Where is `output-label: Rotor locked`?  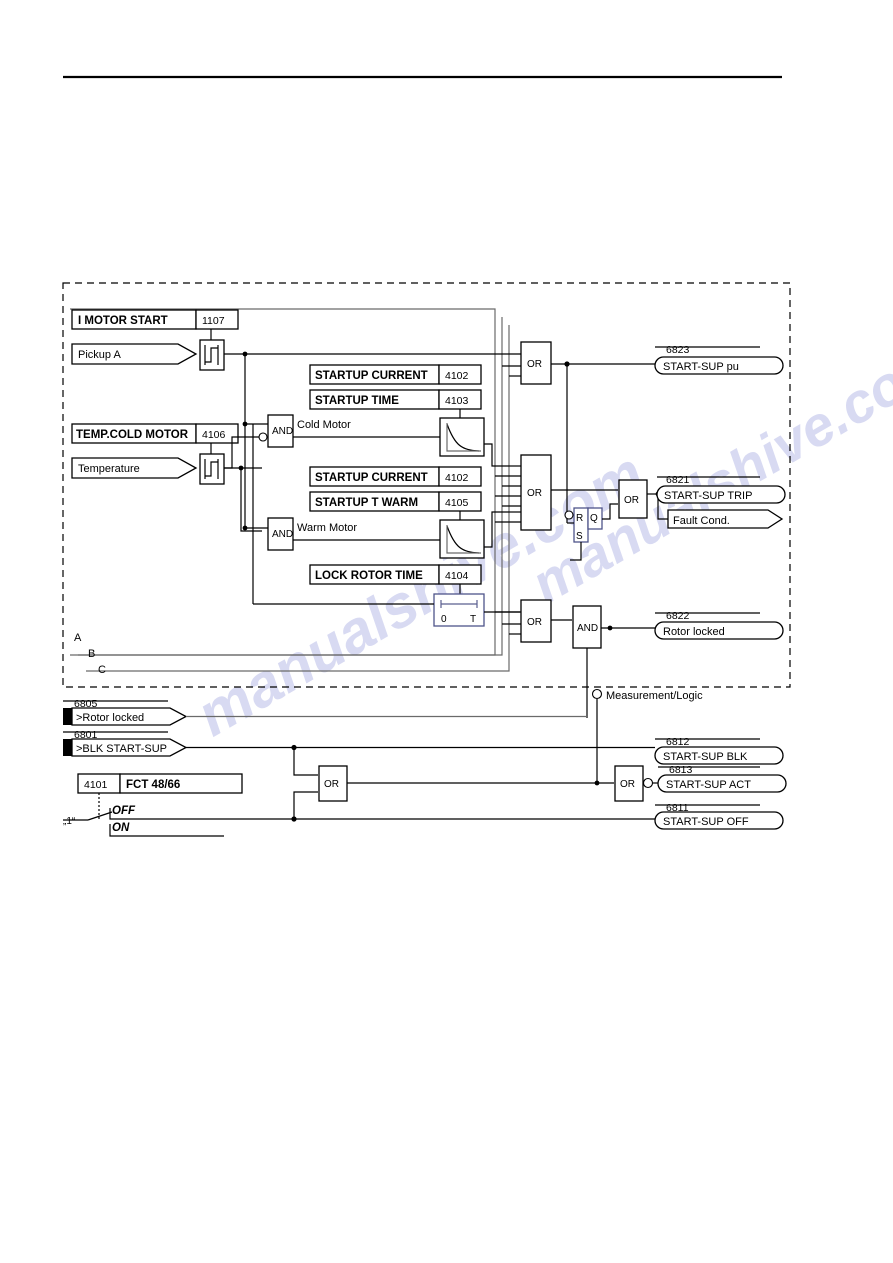
output-label: Rotor locked is located at coordinates (694, 632).